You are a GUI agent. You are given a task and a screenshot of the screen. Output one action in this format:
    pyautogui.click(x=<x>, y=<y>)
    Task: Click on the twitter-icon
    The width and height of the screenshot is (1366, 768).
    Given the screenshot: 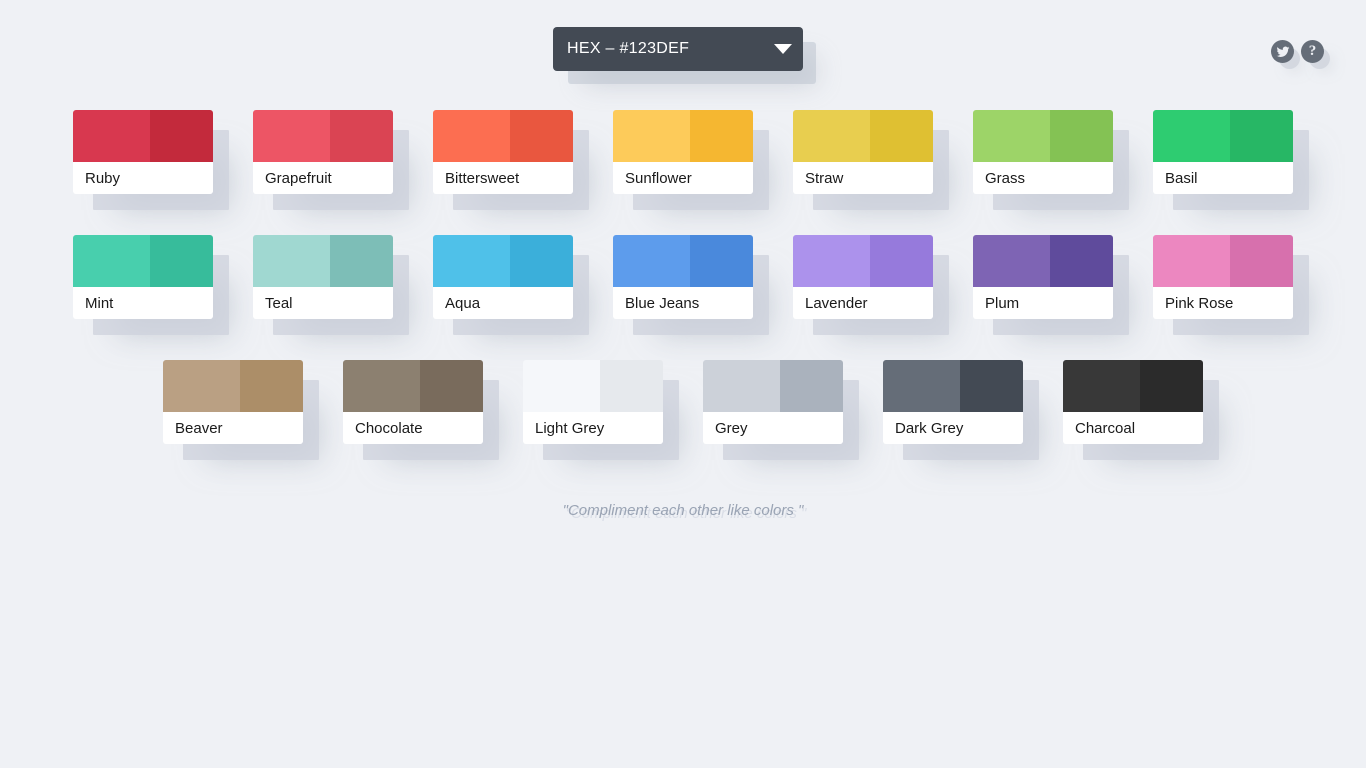 What is the action you would take?
    pyautogui.click(x=1282, y=51)
    